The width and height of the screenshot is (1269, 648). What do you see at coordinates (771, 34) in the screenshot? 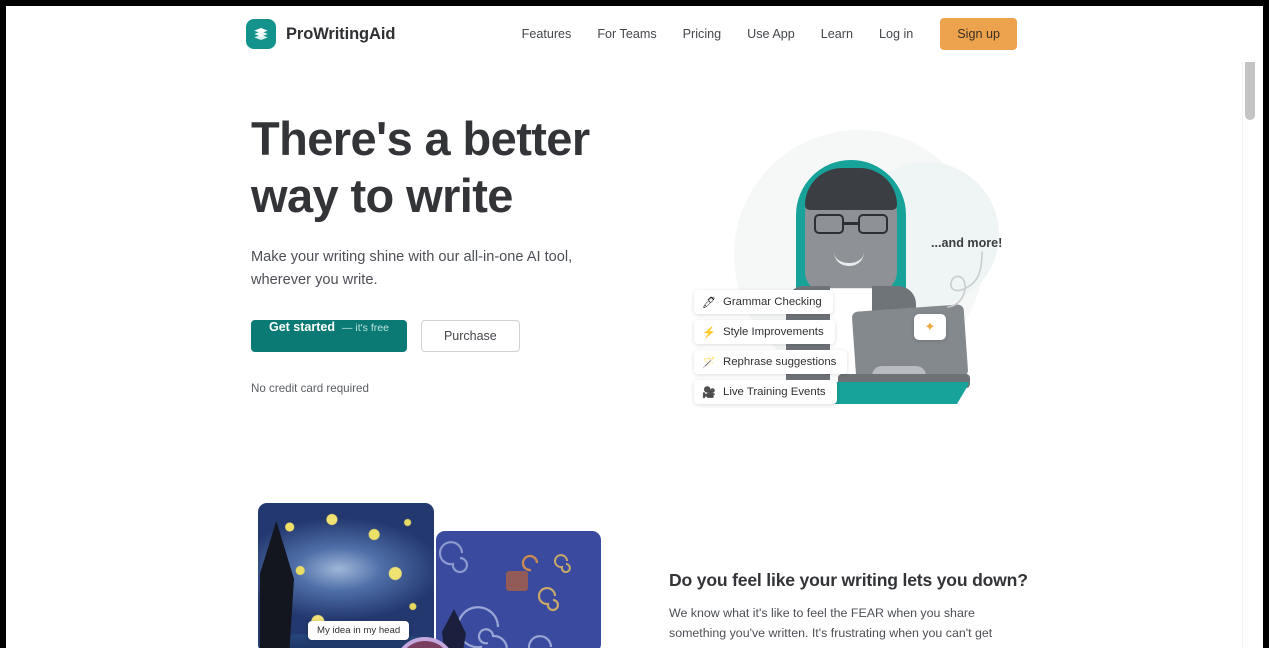
I see `nav-link-use-app: Use App` at bounding box center [771, 34].